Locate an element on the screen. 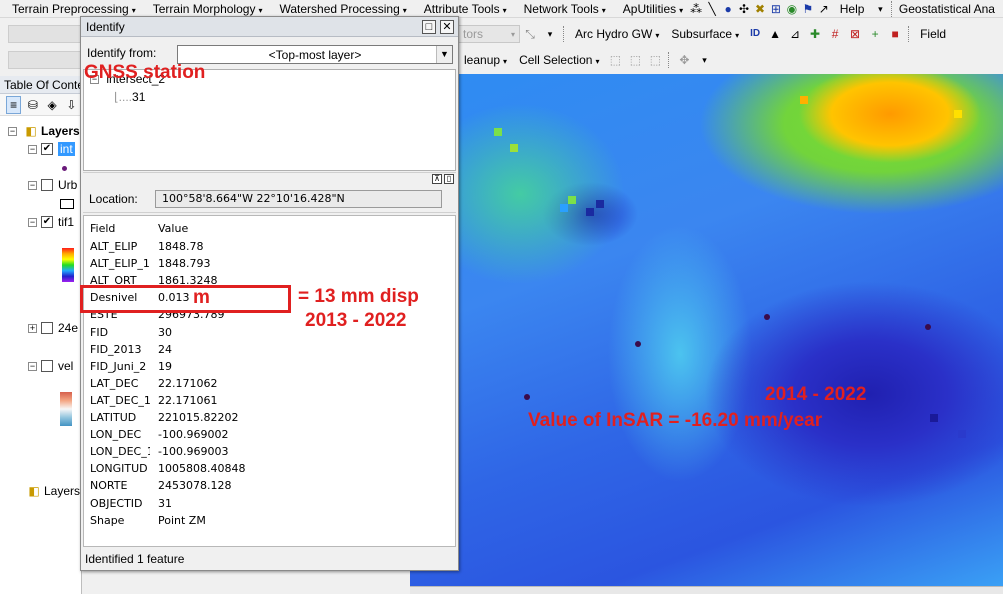 The image size is (1003, 594). subsurface-menu: Subsurface is located at coordinates (705, 34).